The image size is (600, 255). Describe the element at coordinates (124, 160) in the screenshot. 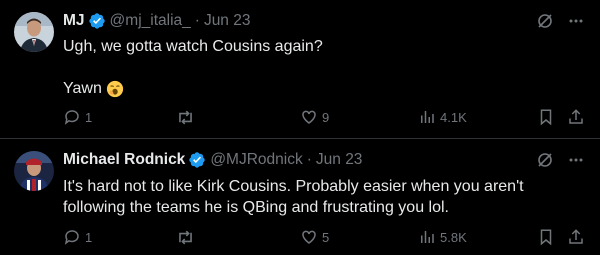

I see `author-name: Michael Rodnick` at that location.